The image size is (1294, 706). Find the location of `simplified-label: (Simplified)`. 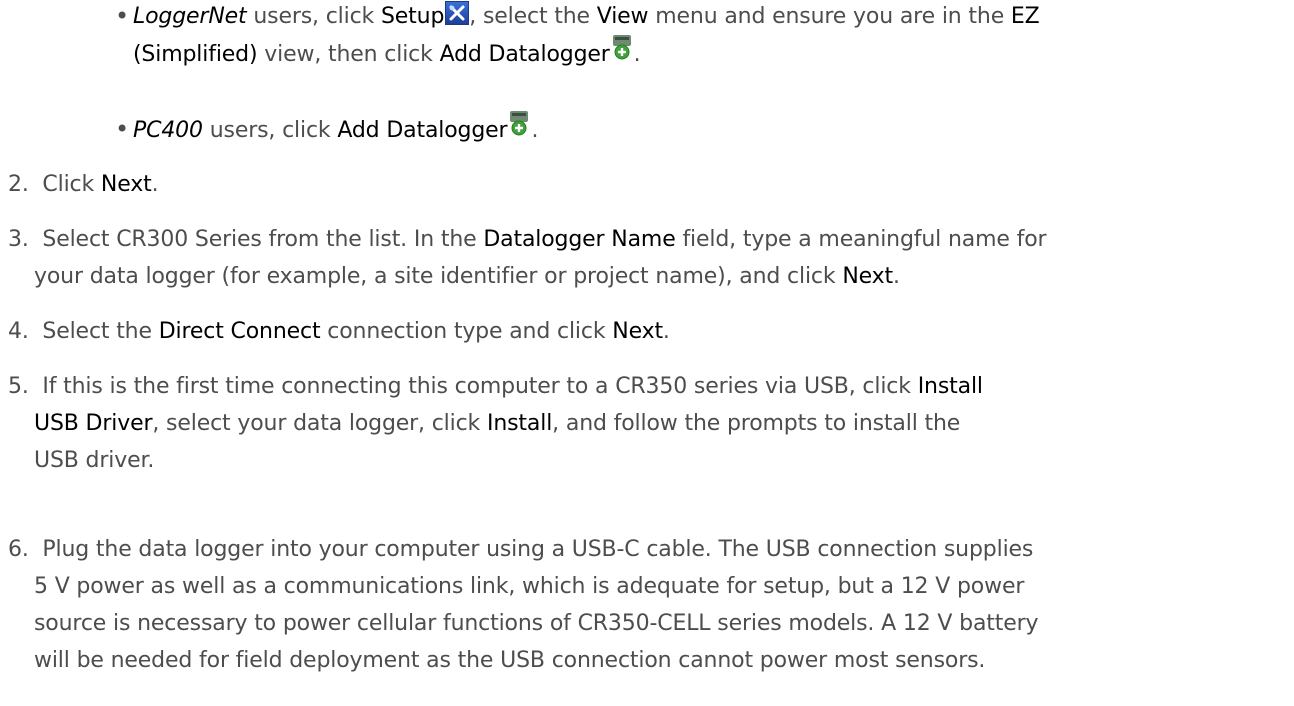

simplified-label: (Simplified) is located at coordinates (195, 54).